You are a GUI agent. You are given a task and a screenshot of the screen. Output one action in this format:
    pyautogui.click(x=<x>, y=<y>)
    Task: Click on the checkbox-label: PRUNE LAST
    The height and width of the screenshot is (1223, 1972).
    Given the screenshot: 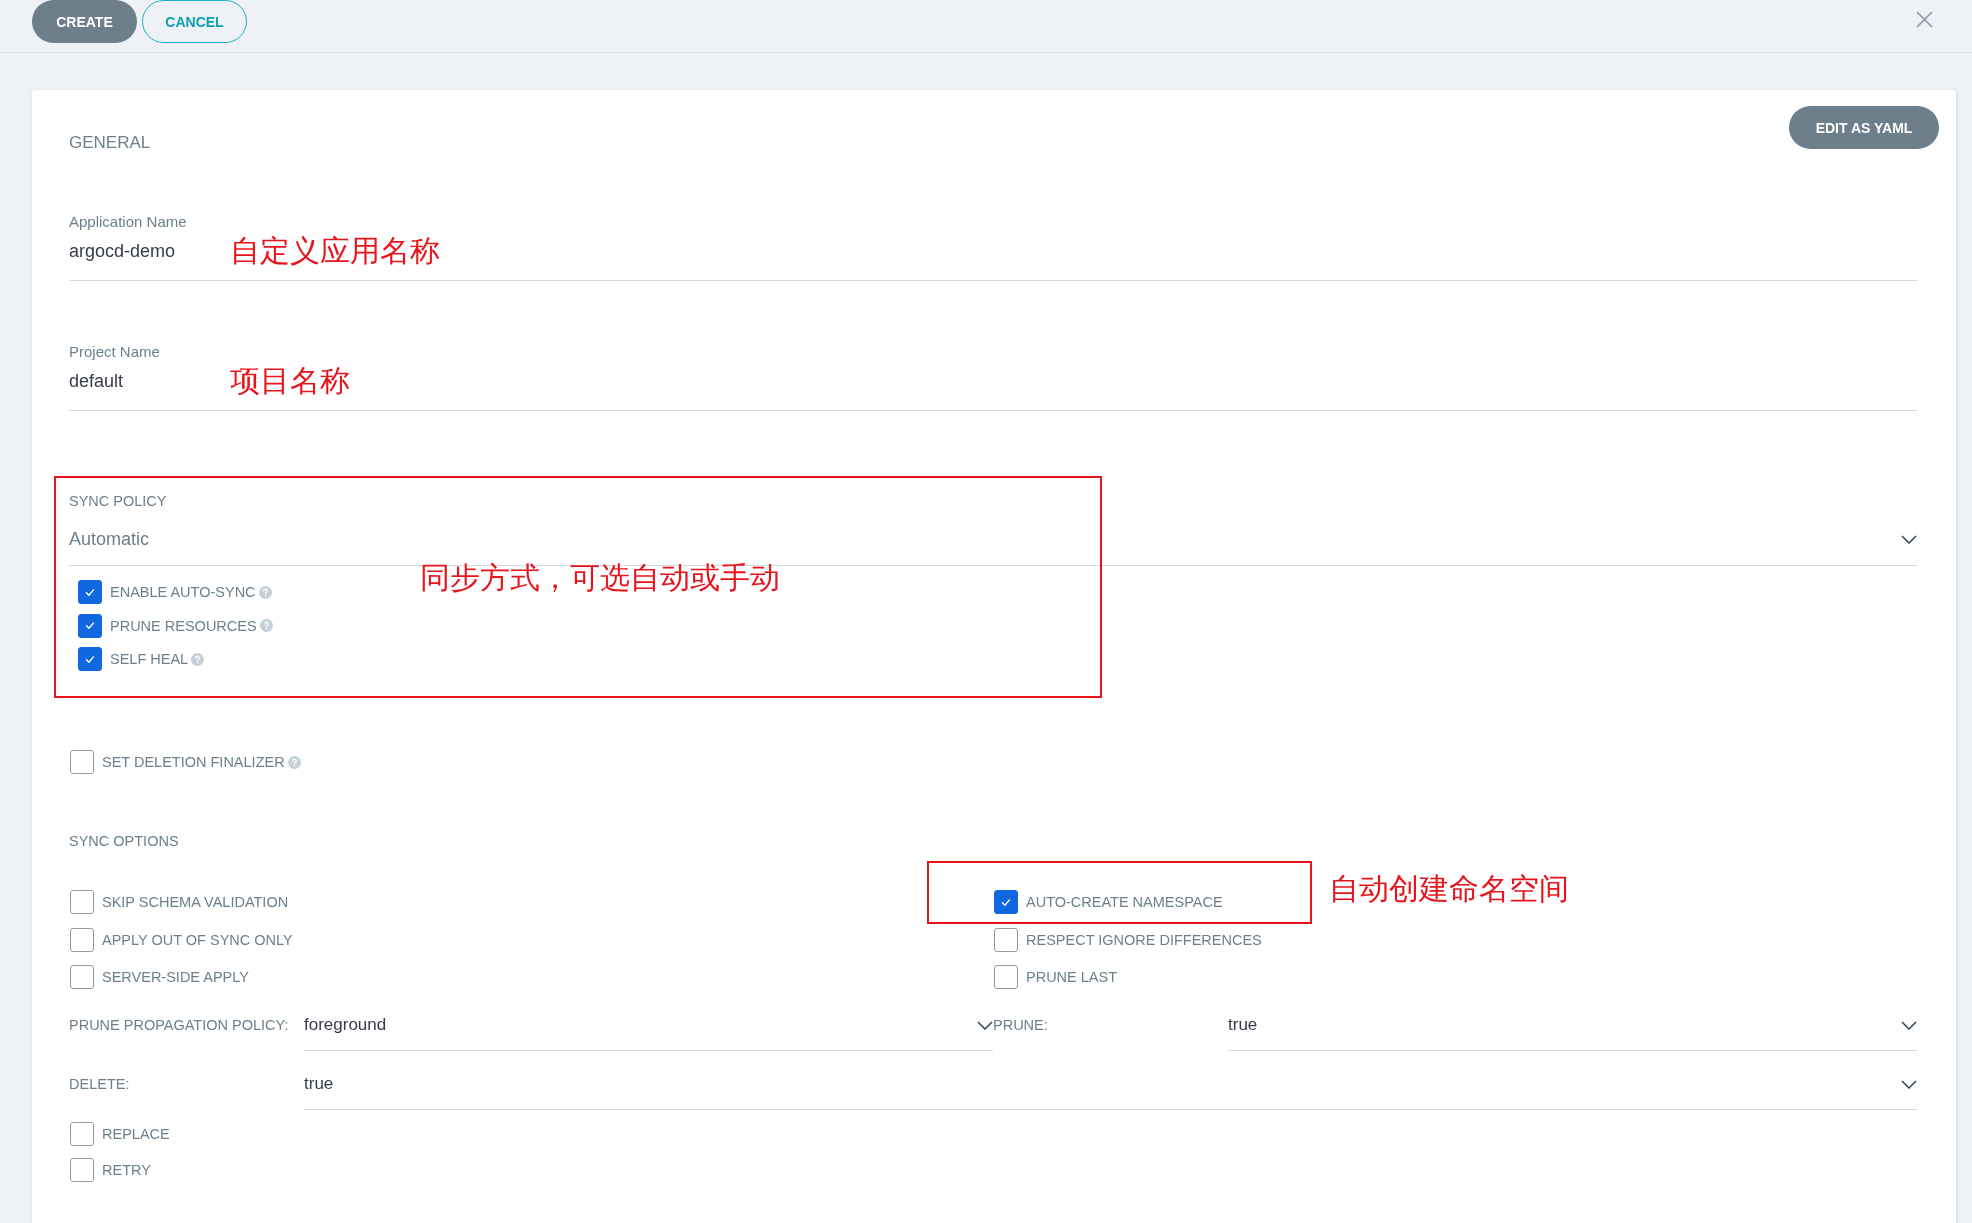 What is the action you would take?
    pyautogui.click(x=1072, y=977)
    